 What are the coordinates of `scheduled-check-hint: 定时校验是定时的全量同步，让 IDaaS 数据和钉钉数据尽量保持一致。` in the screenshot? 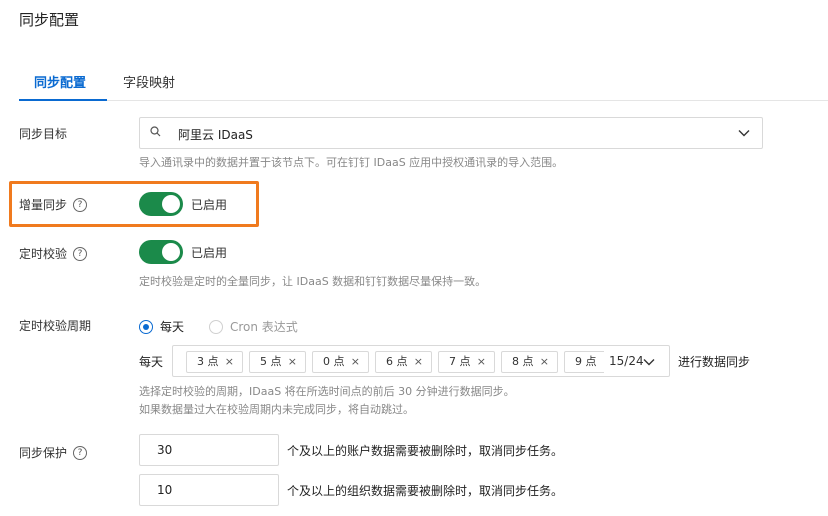 It's located at (313, 281).